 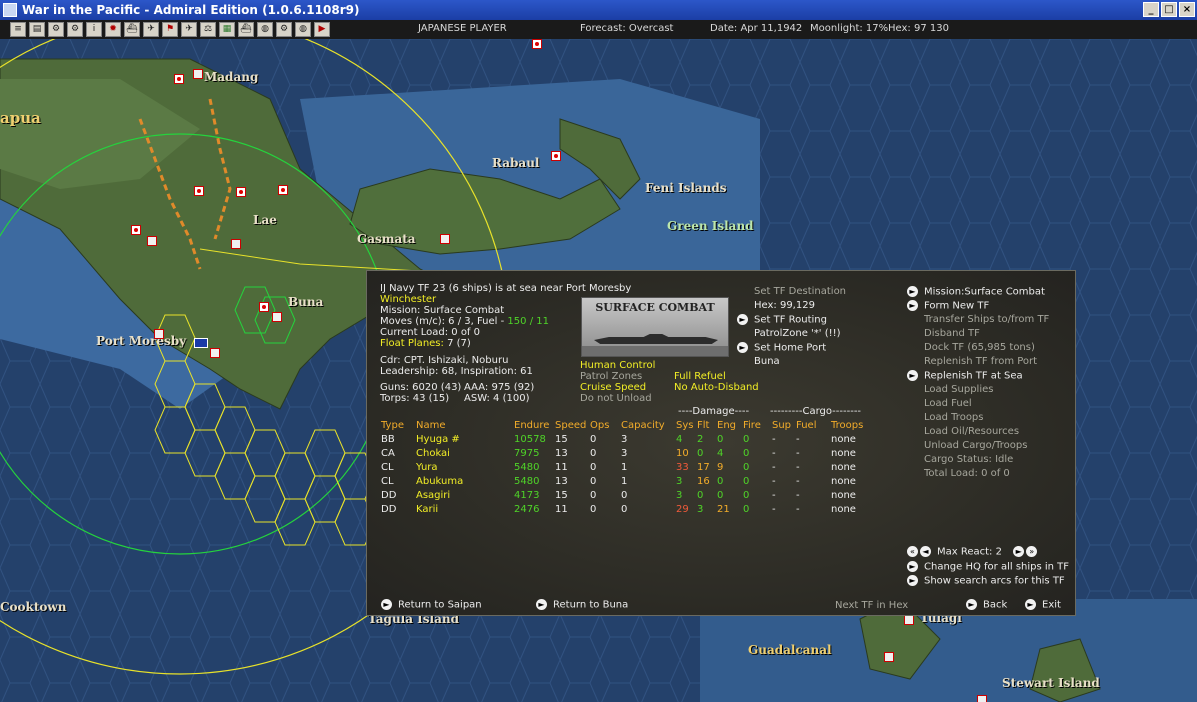 What do you see at coordinates (227, 29) in the screenshot?
I see `toolbar-map-icon: ▦` at bounding box center [227, 29].